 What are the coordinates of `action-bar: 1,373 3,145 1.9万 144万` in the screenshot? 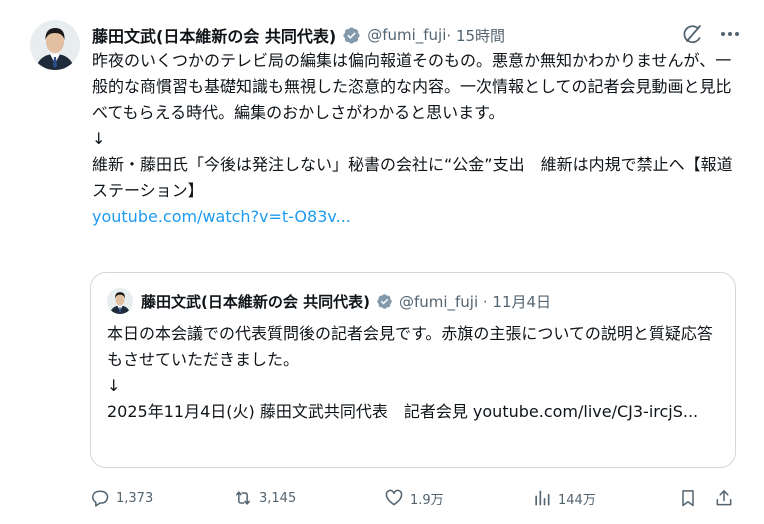 It's located at (420, 498).